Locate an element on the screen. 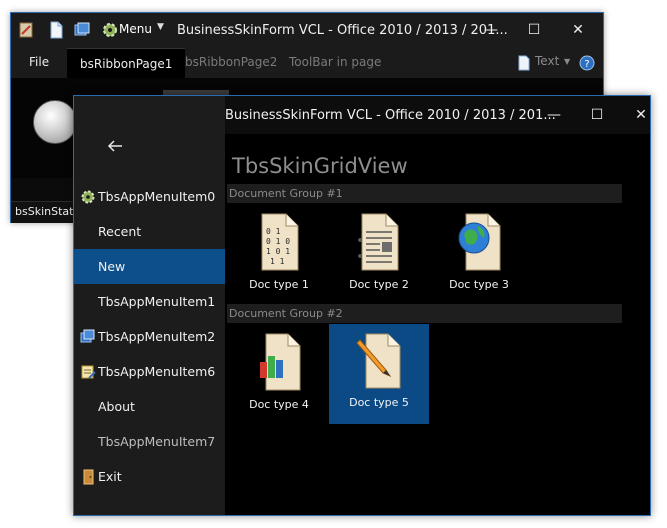  tab-file: File is located at coordinates (39, 62).